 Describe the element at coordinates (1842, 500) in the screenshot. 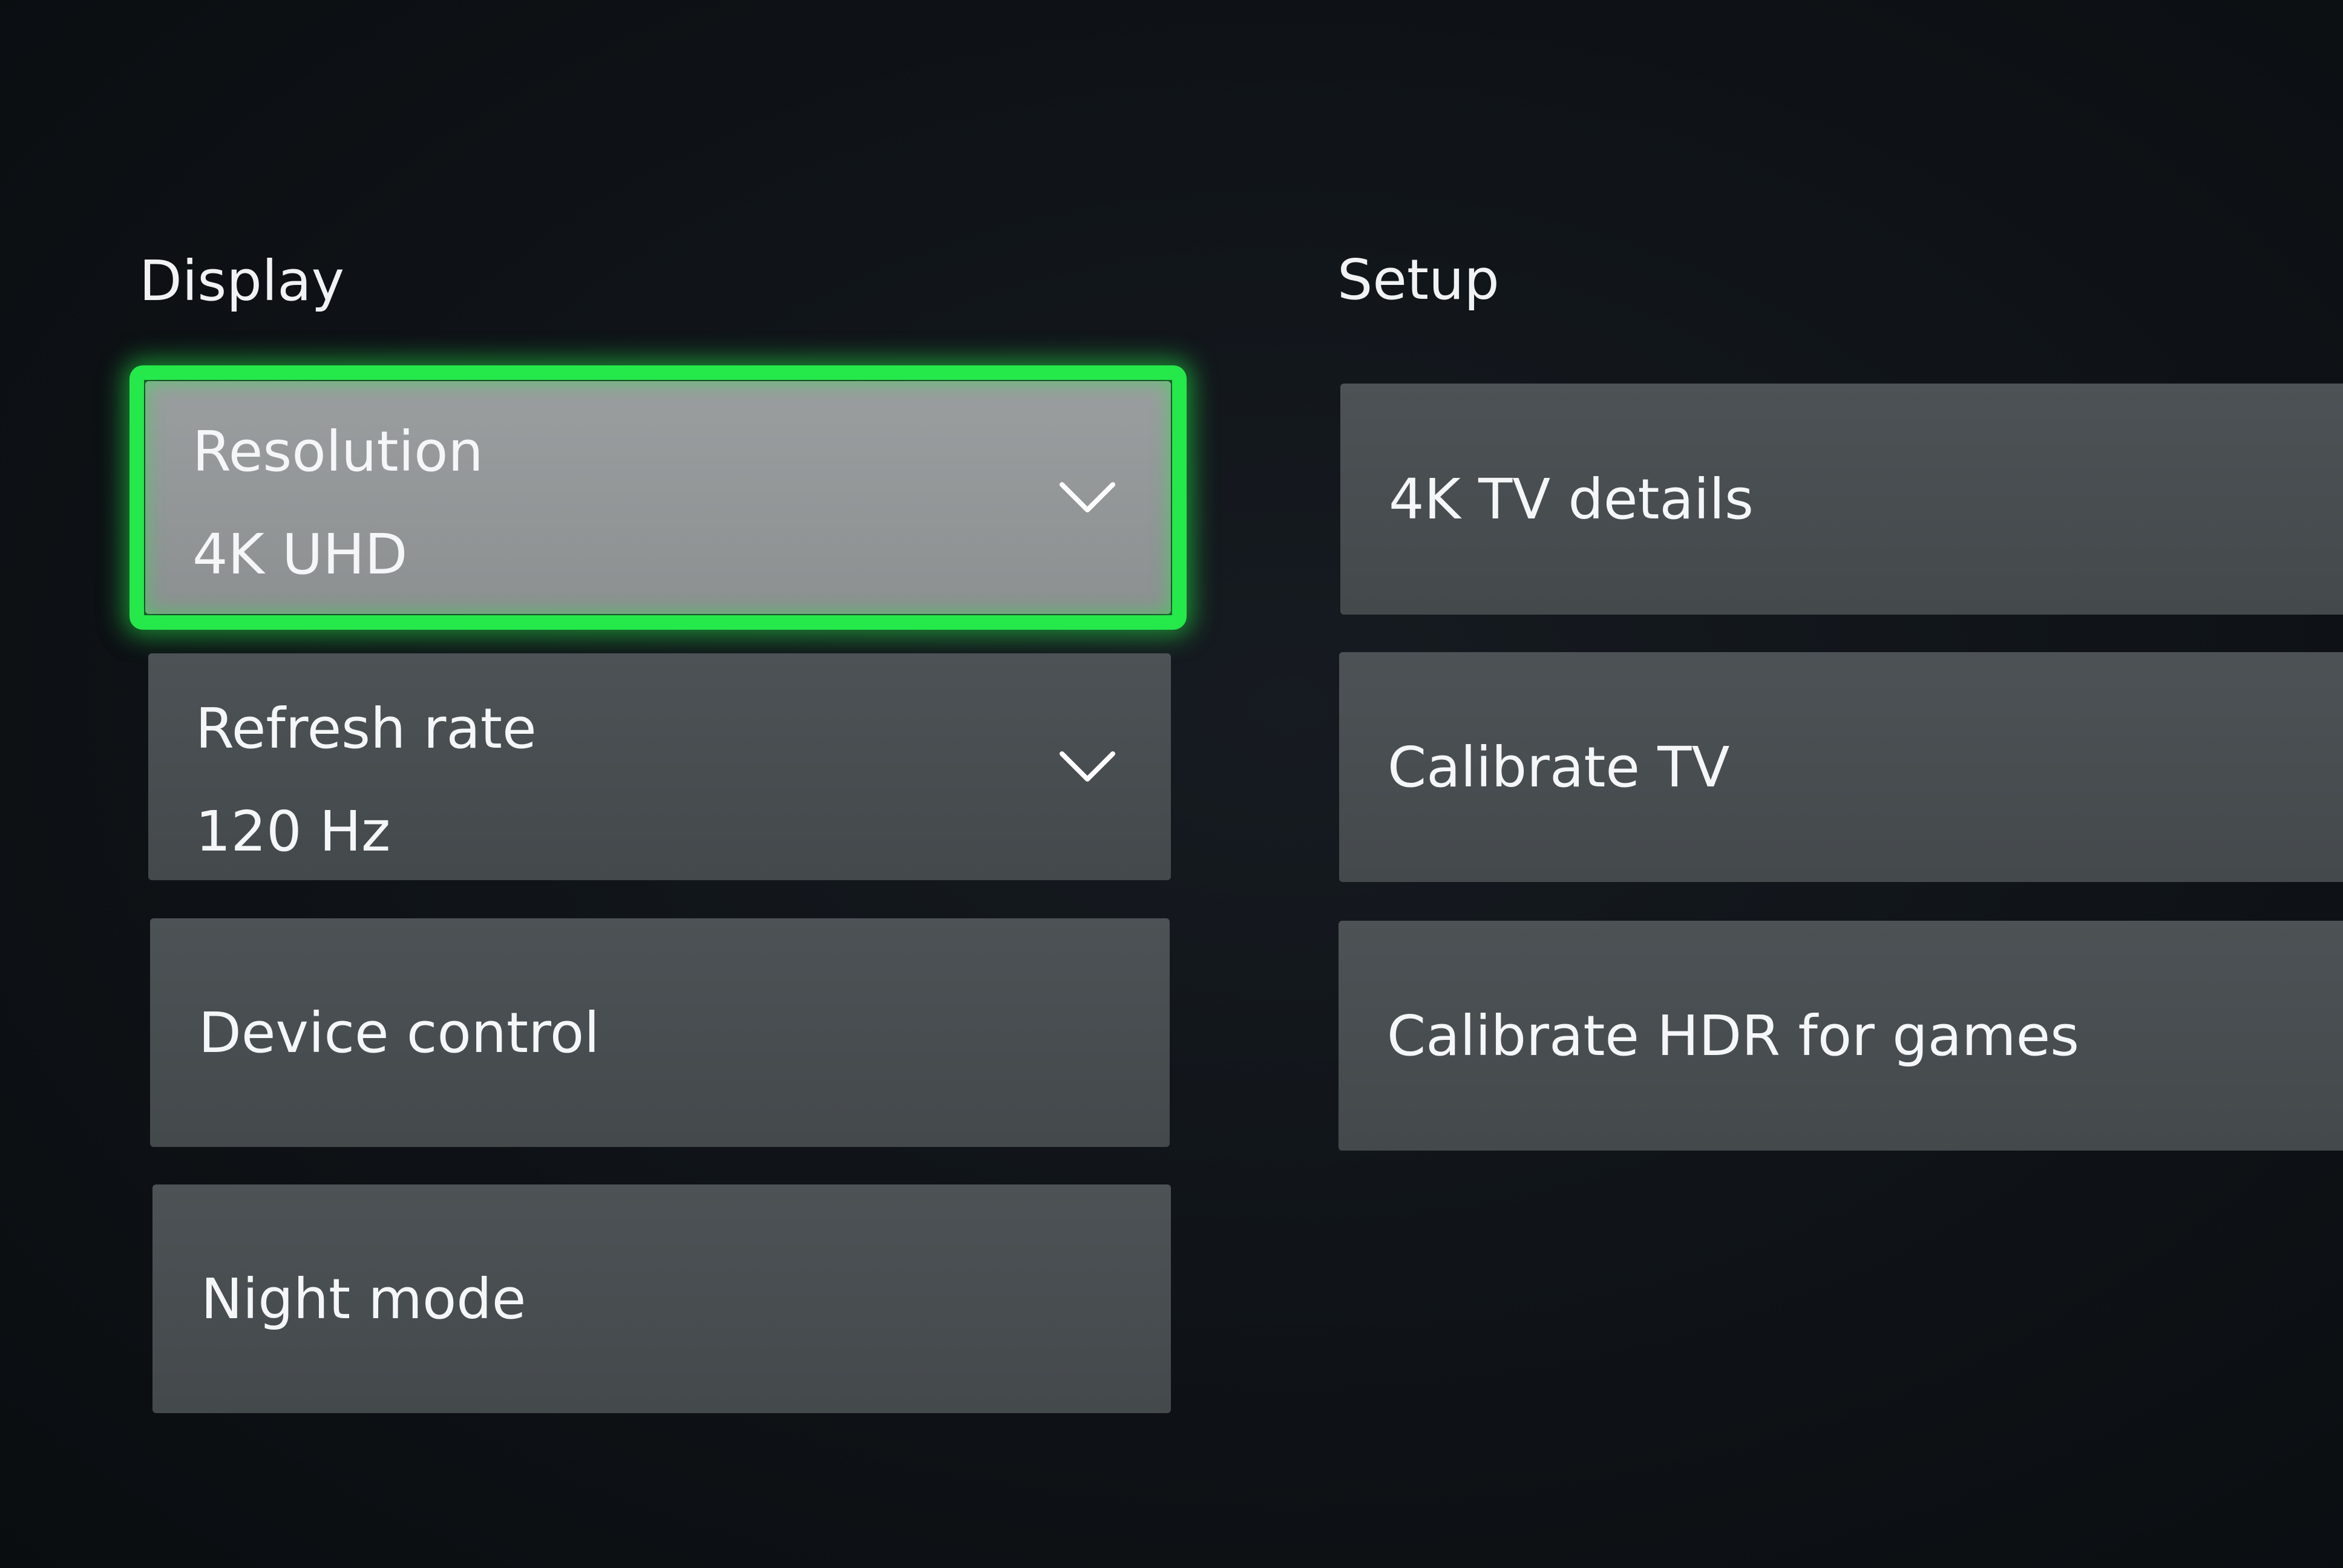

I see `tv-details-button: 4K TV details` at that location.